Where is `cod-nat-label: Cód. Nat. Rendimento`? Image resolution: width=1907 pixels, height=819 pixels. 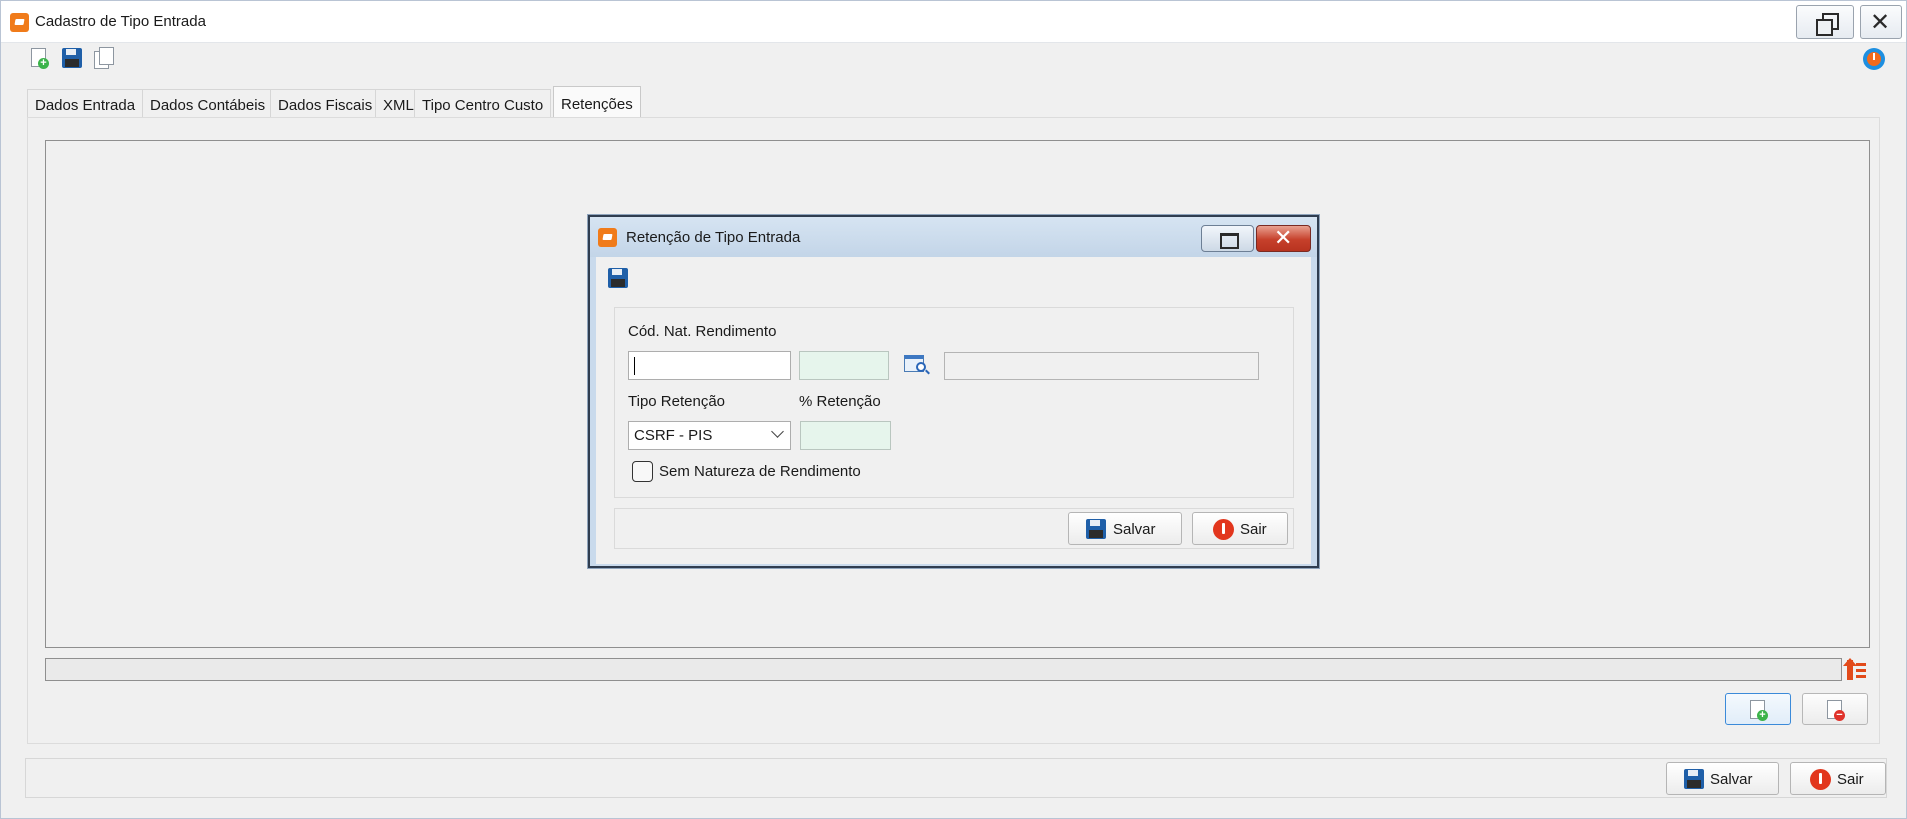
cod-nat-label: Cód. Nat. Rendimento is located at coordinates (702, 331).